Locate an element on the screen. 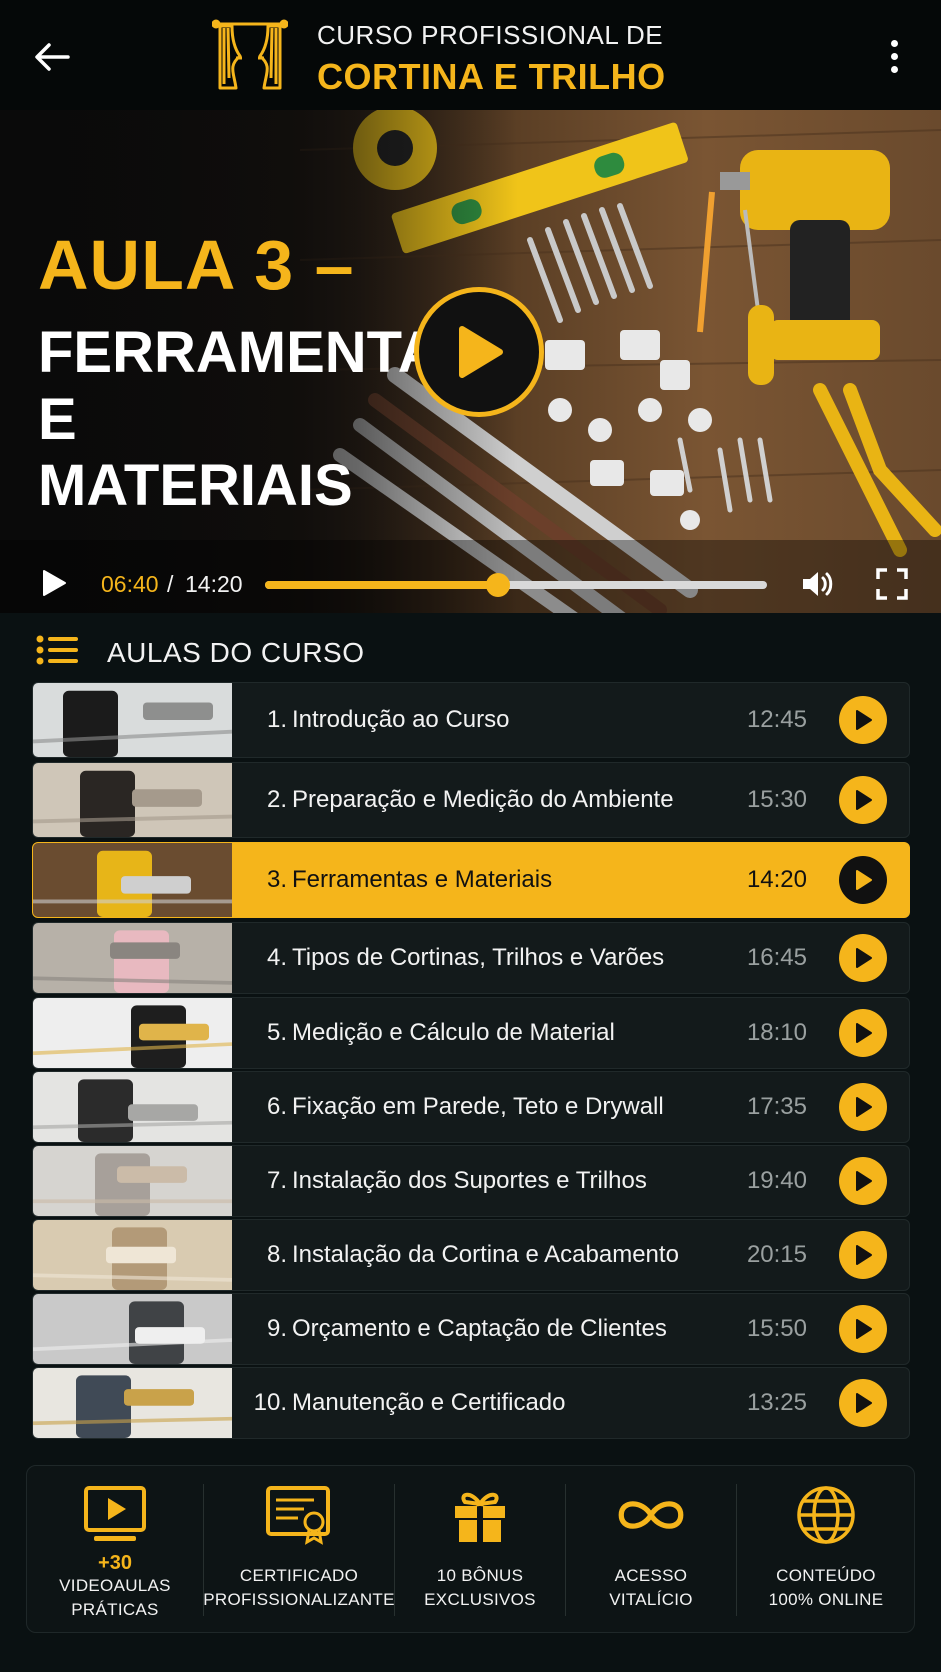  feature-acesso: ACESSO VITALÍCIO is located at coordinates (651, 1550).